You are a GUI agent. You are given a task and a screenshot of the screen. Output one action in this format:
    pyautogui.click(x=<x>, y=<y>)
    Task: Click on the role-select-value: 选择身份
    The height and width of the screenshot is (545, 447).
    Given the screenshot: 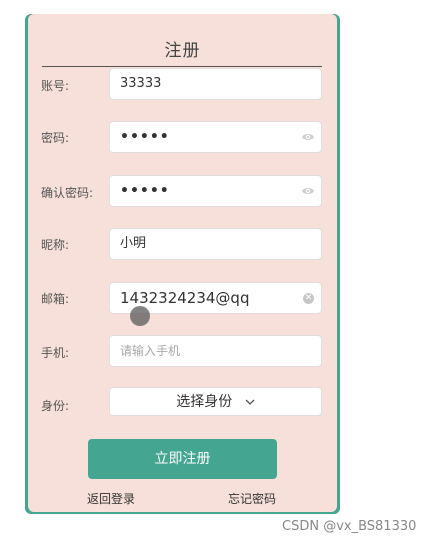 What is the action you would take?
    pyautogui.click(x=215, y=402)
    